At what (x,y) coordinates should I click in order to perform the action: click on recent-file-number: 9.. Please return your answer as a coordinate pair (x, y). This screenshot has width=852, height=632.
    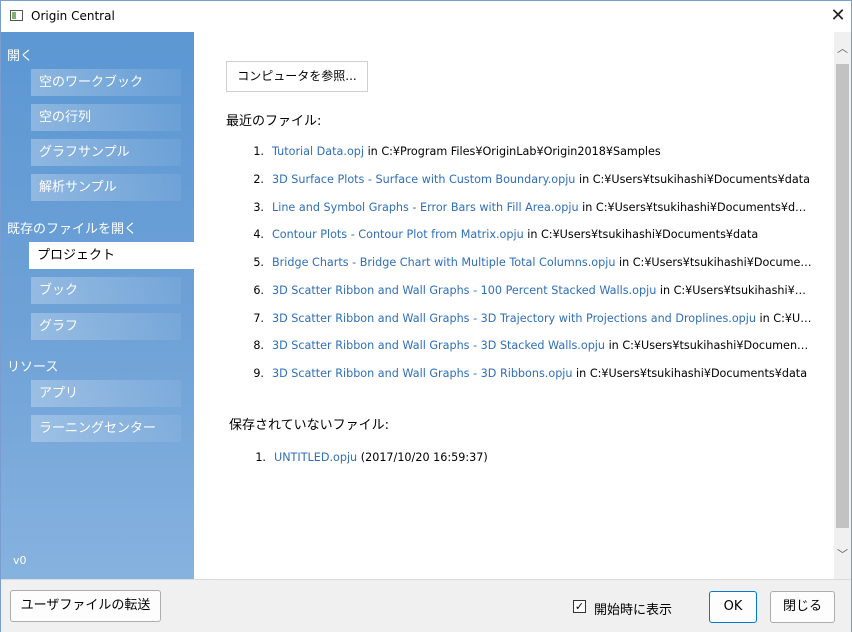
    Looking at the image, I should click on (258, 373).